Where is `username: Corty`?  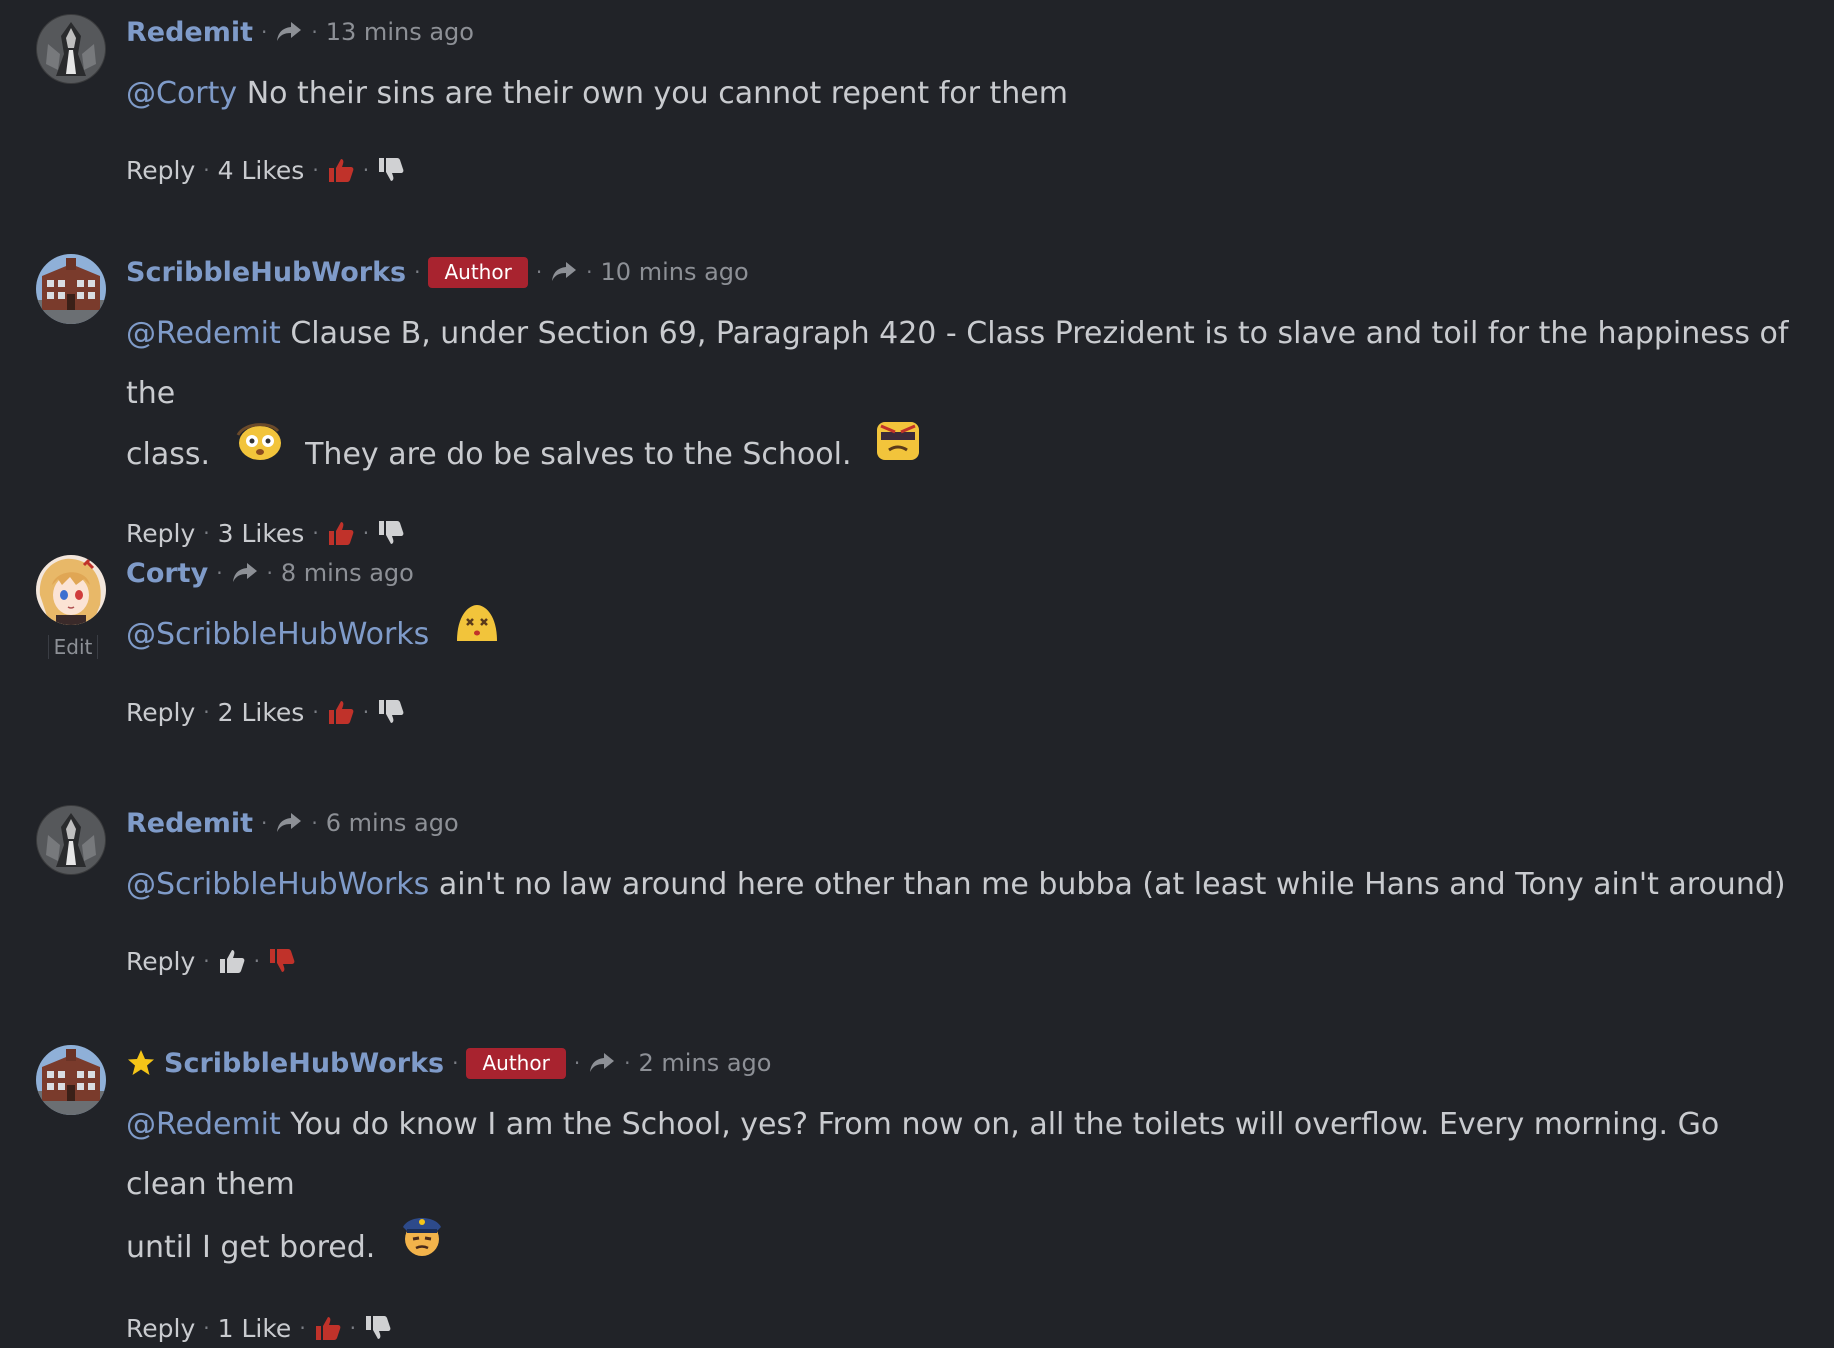
username: Corty is located at coordinates (167, 573).